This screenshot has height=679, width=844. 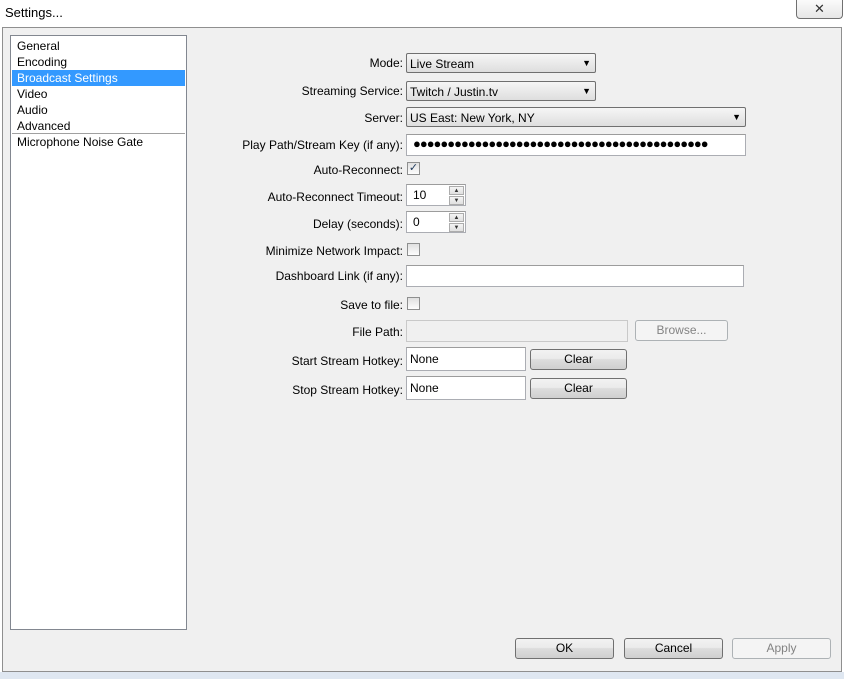 What do you see at coordinates (377, 332) in the screenshot?
I see `file-path-label: File Path:` at bounding box center [377, 332].